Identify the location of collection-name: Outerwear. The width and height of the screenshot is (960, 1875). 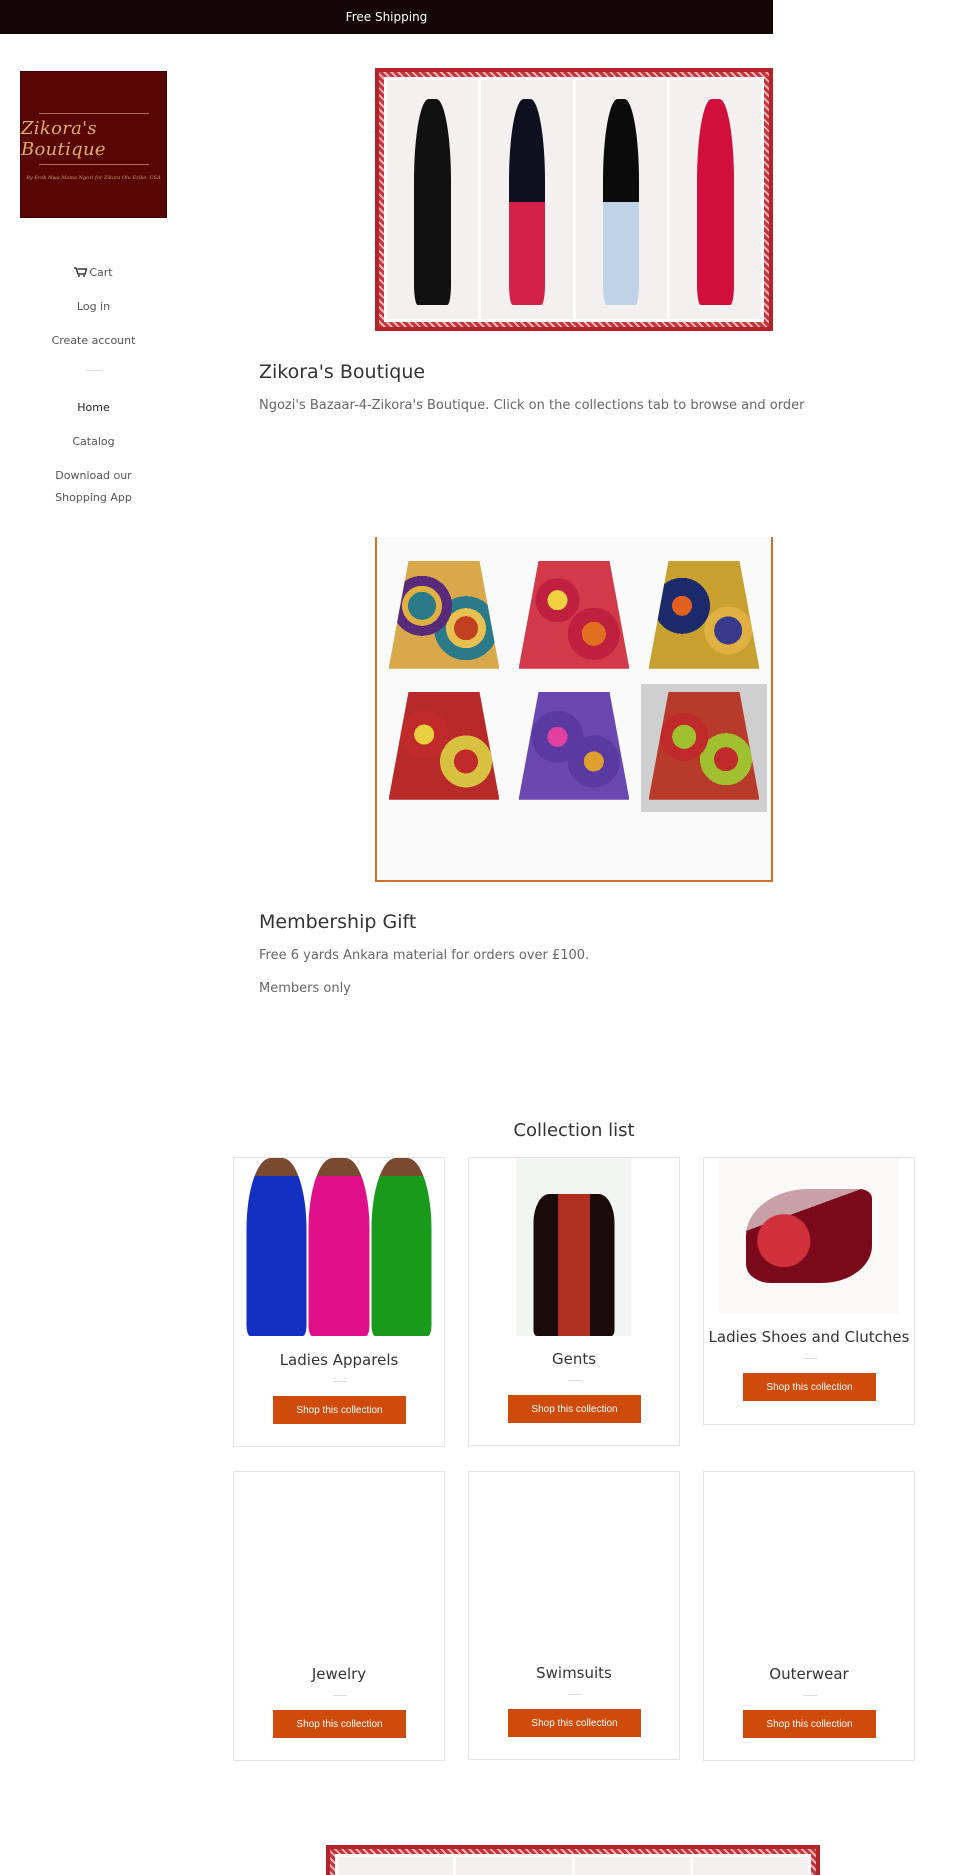
(809, 1674).